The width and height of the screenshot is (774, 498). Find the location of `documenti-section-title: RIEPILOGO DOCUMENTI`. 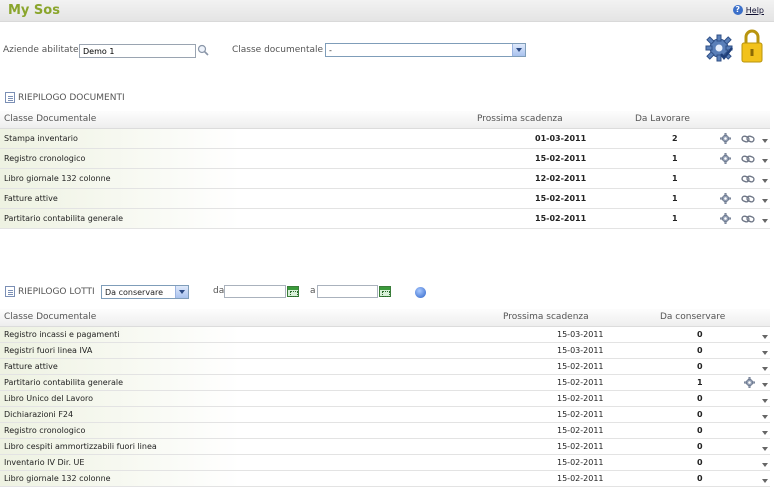

documenti-section-title: RIEPILOGO DOCUMENTI is located at coordinates (65, 97).